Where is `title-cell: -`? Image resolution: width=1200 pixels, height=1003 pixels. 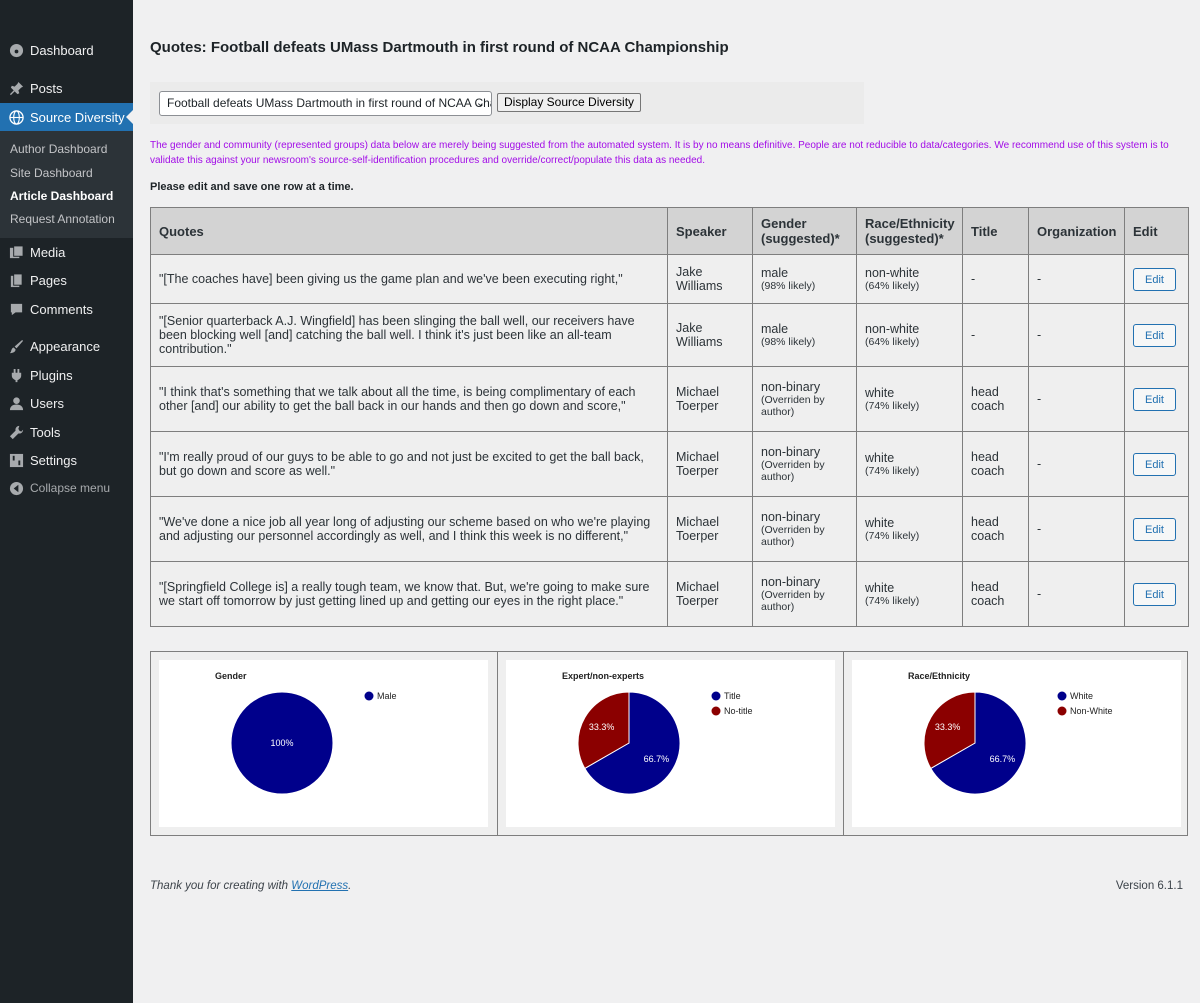
title-cell: - is located at coordinates (995, 335).